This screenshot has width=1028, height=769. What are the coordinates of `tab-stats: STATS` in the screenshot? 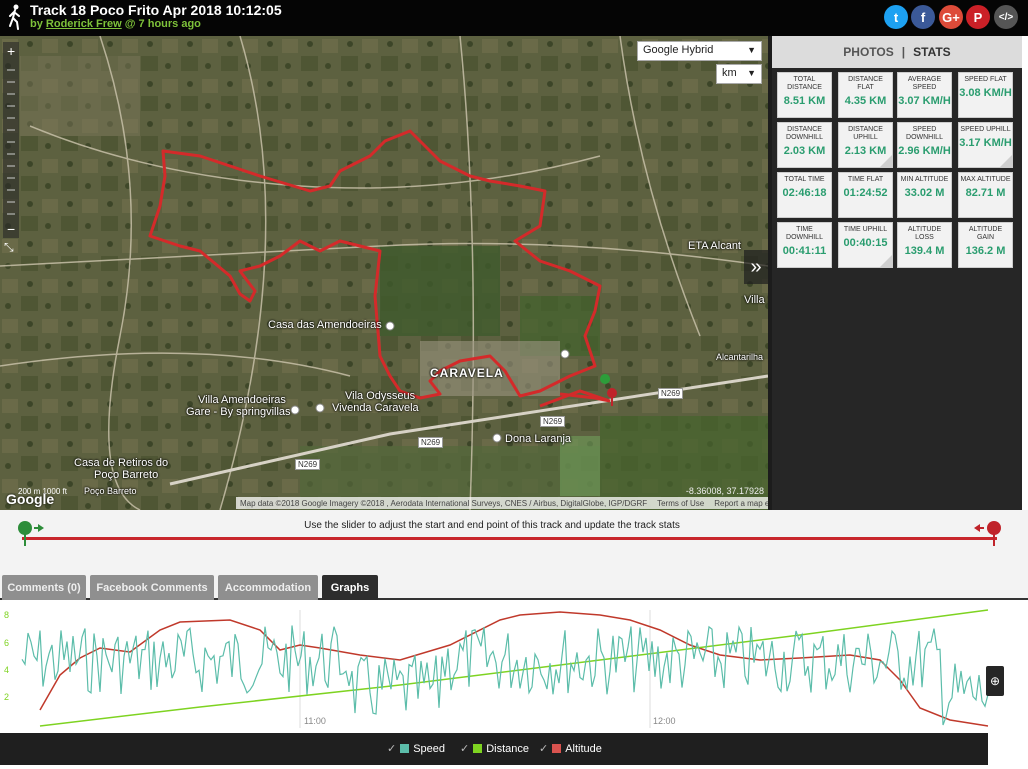 It's located at (932, 52).